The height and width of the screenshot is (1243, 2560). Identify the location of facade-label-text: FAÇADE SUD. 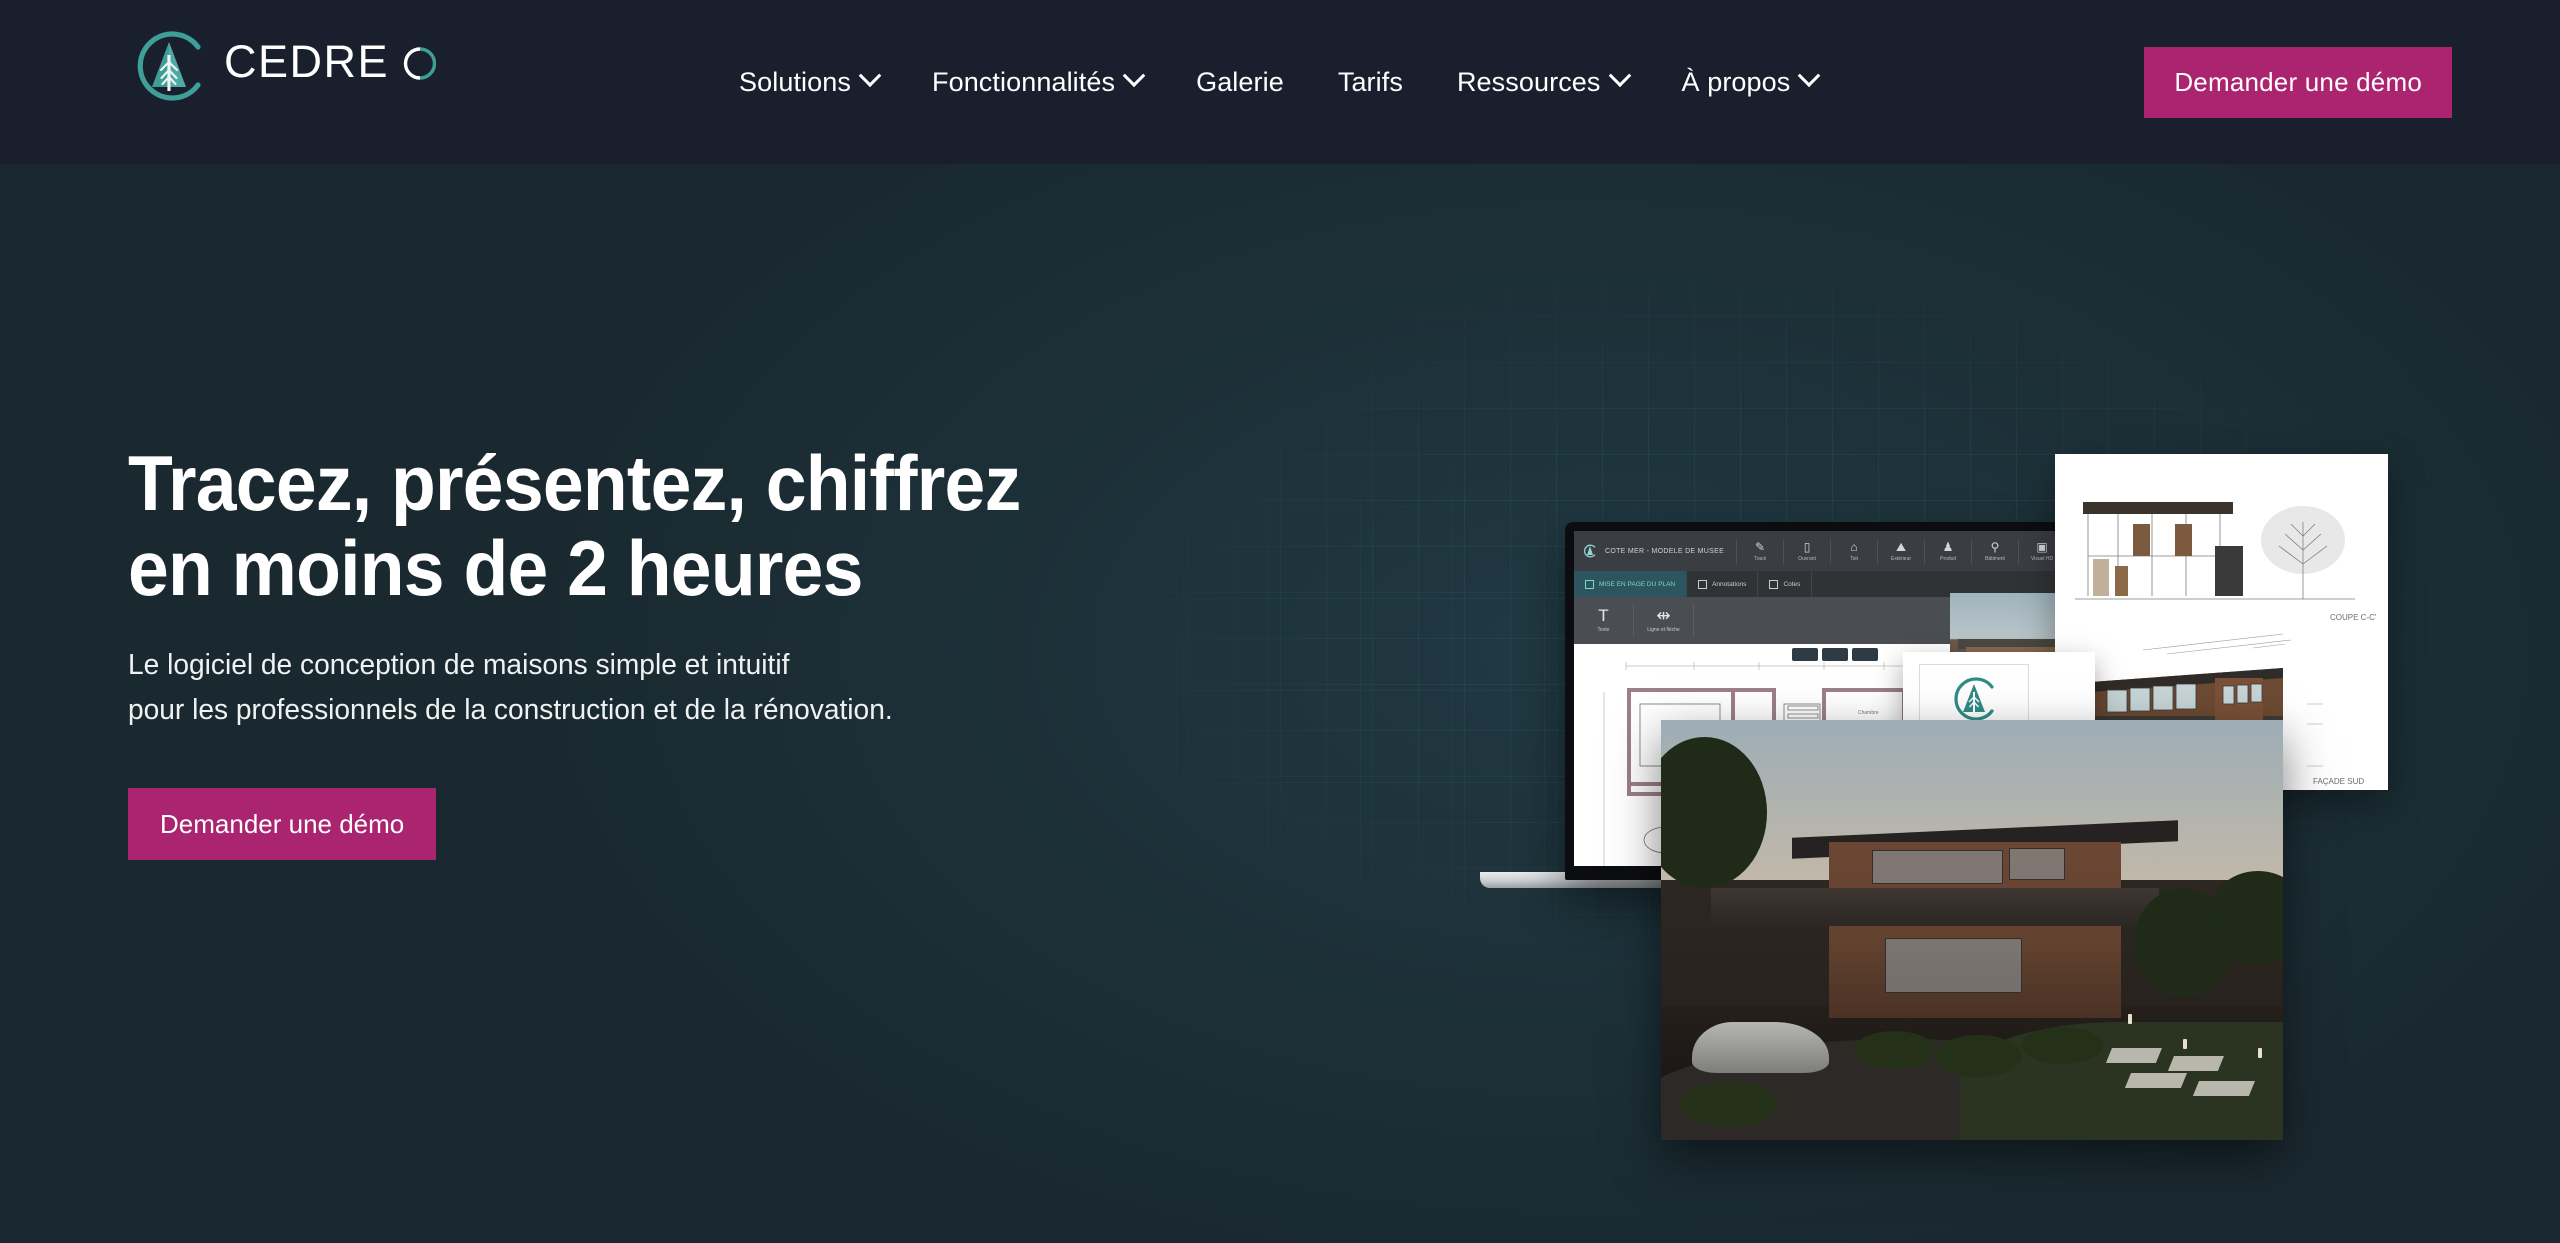
(2338, 781).